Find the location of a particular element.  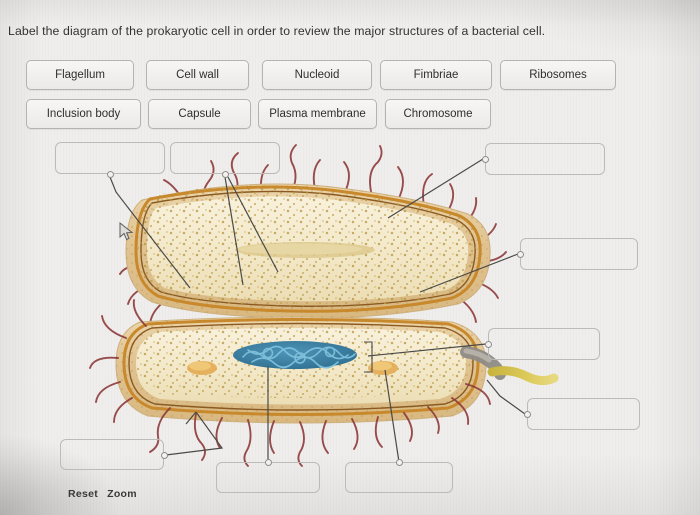

drop-bottom-left is located at coordinates (114, 454).